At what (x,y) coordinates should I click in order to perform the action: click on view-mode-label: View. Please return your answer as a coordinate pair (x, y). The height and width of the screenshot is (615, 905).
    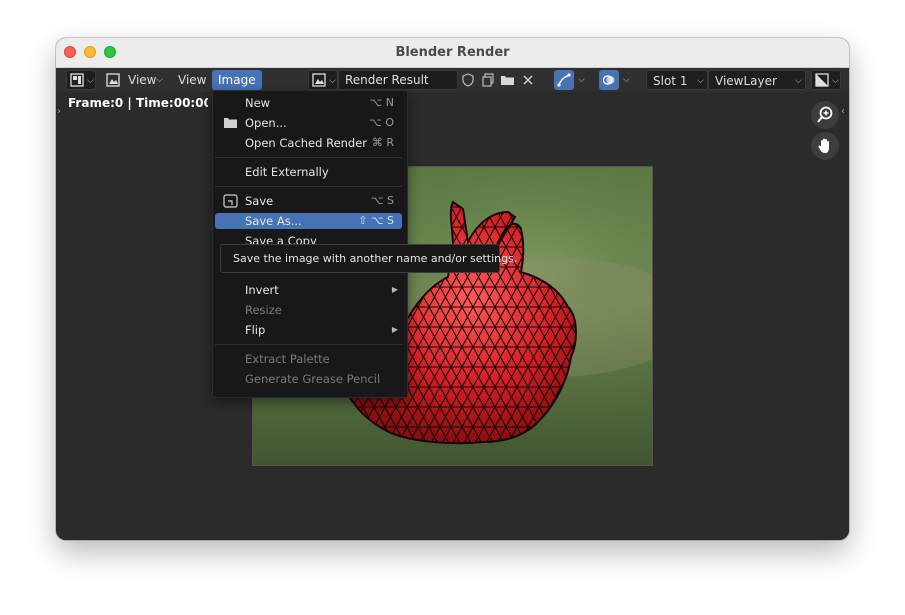
    Looking at the image, I should click on (142, 80).